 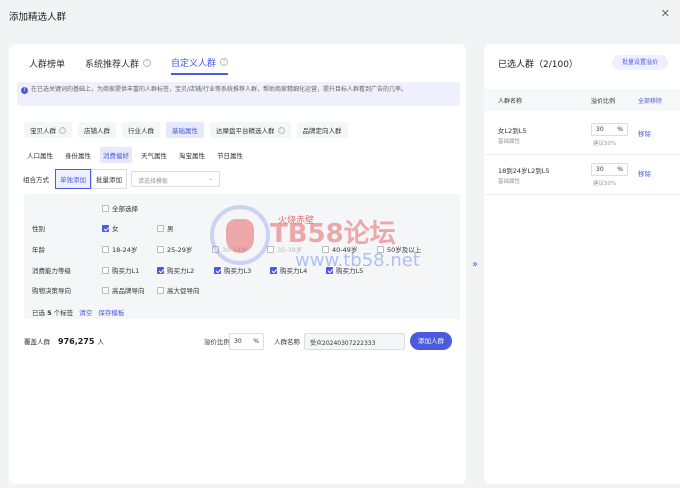 What do you see at coordinates (399, 249) in the screenshot?
I see `age-option: 50岁及以上` at bounding box center [399, 249].